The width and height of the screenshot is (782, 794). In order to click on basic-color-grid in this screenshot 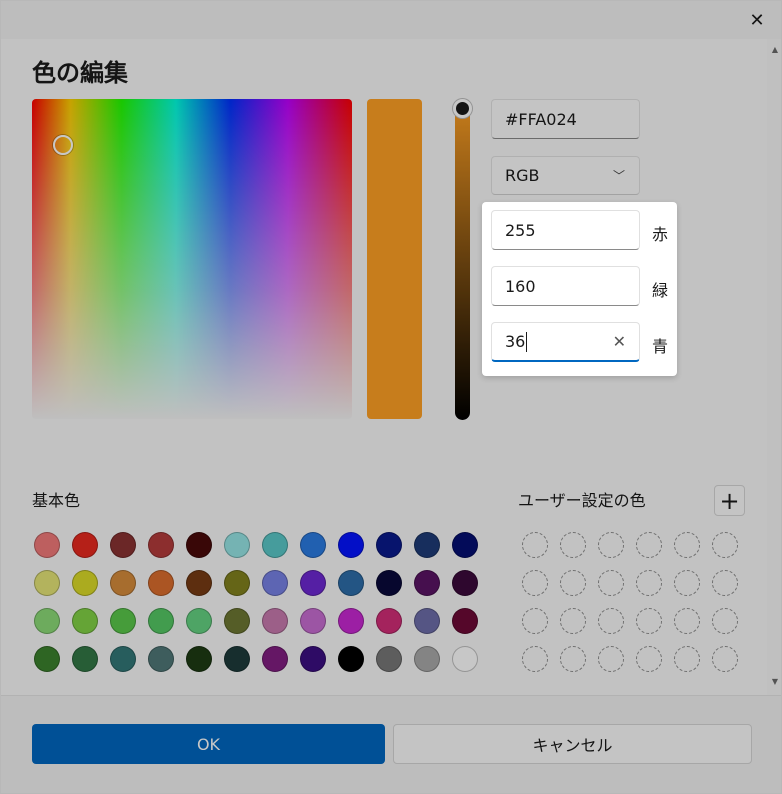, I will do `click(262, 608)`.